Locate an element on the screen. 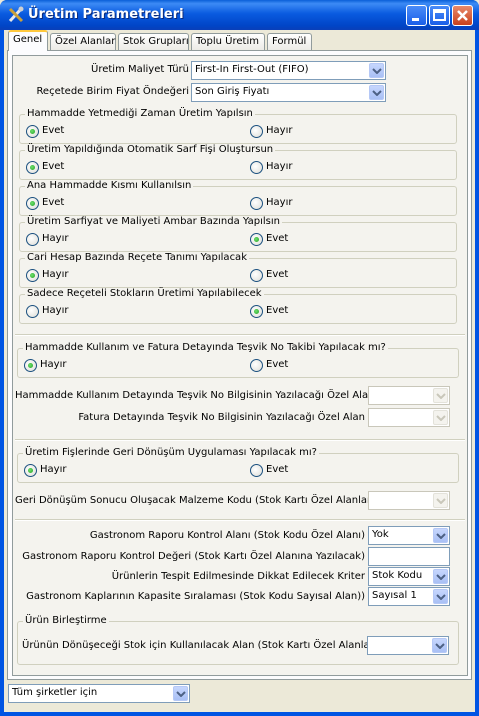 The width and height of the screenshot is (479, 716). price-default-value: Son Giriş Fiyatı is located at coordinates (232, 91).